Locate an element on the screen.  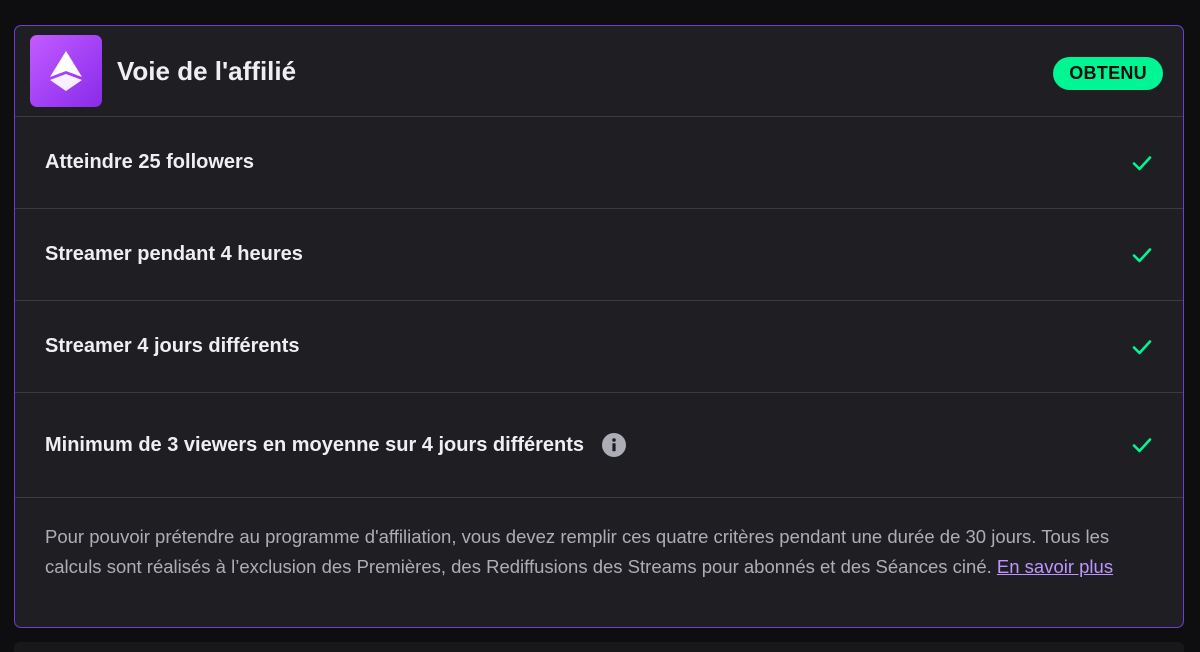
criterion-row: Streamer 4 jours différents is located at coordinates (599, 347).